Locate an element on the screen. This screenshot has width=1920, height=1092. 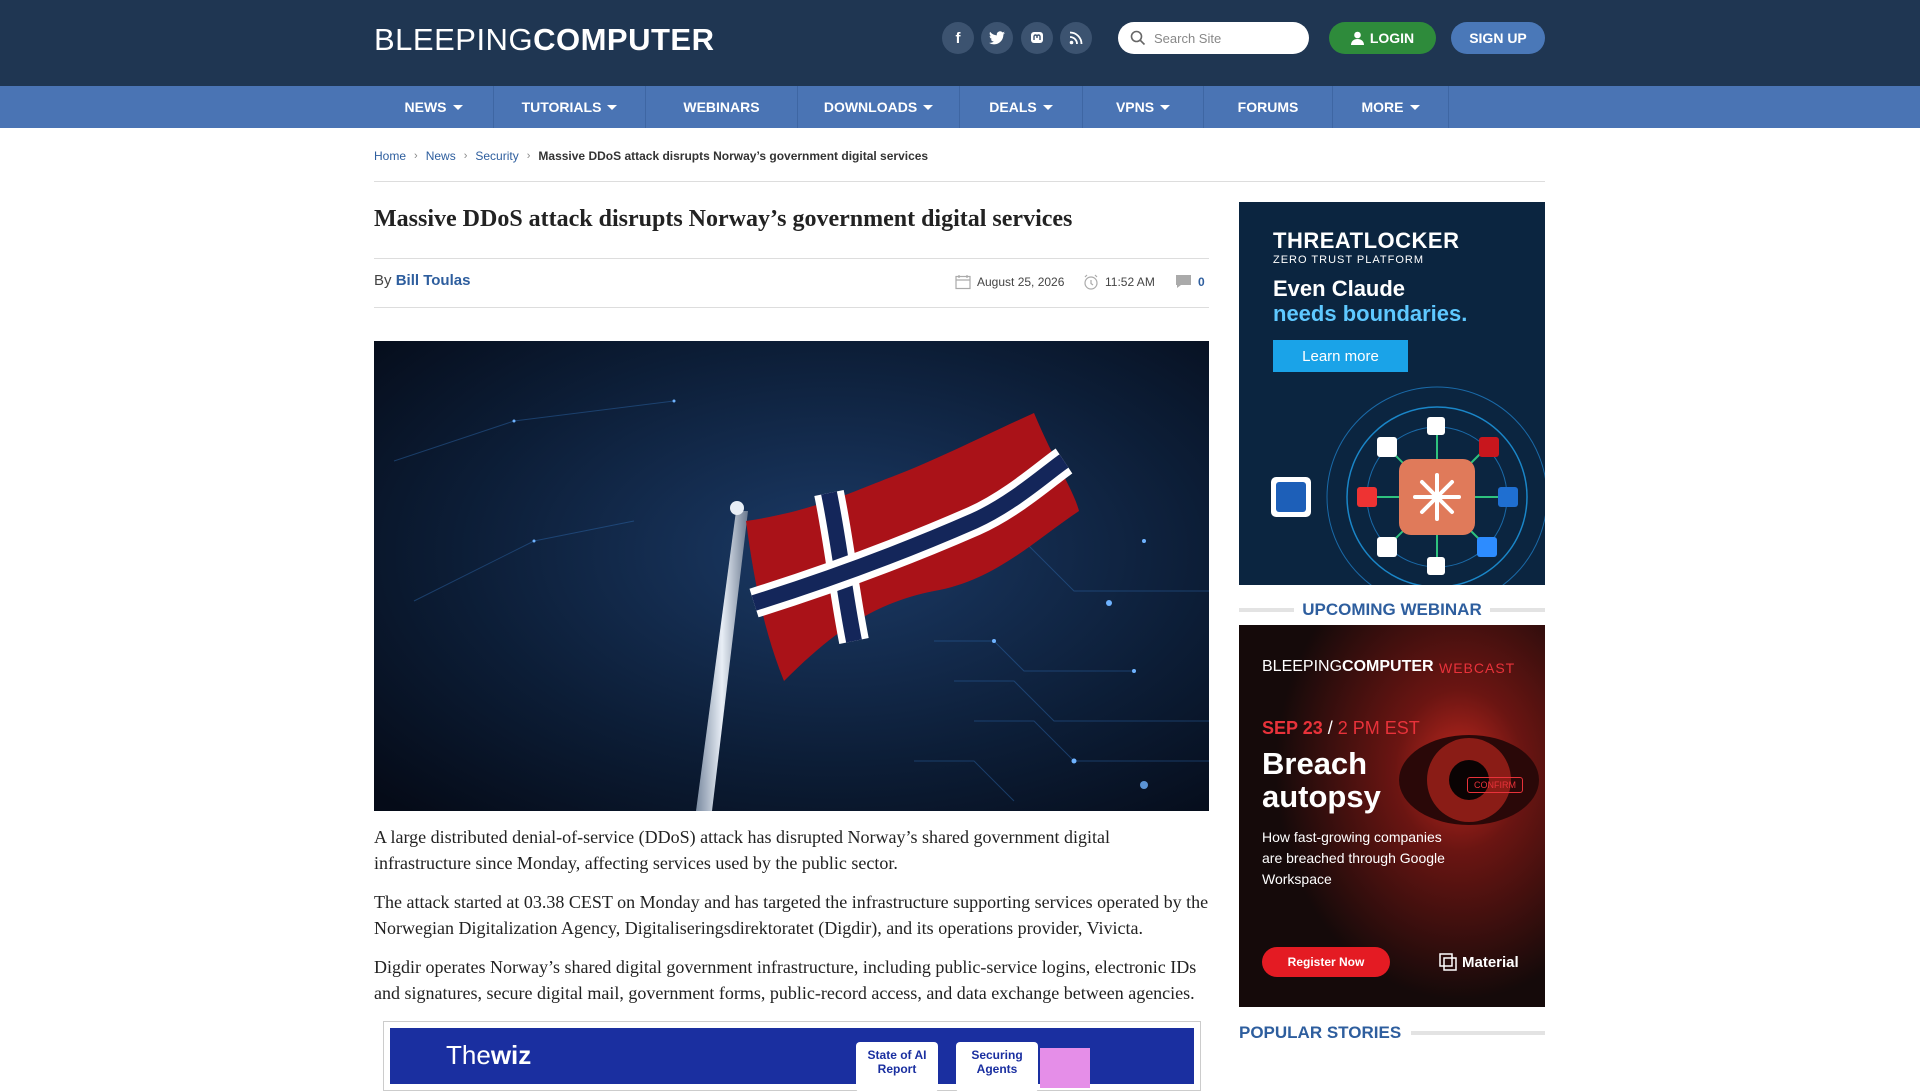
report-card: State of AI Report is located at coordinates (897, 1067).